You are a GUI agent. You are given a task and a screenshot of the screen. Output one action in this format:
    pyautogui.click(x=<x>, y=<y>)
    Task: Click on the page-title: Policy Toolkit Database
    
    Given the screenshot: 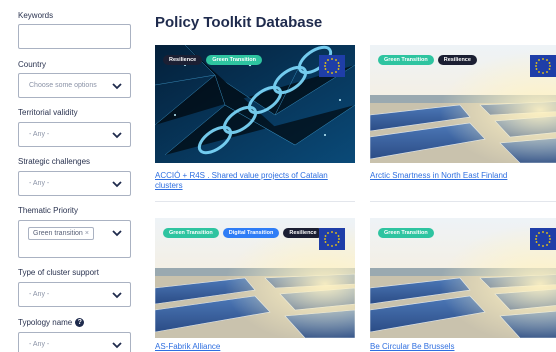 What is the action you would take?
    pyautogui.click(x=239, y=22)
    